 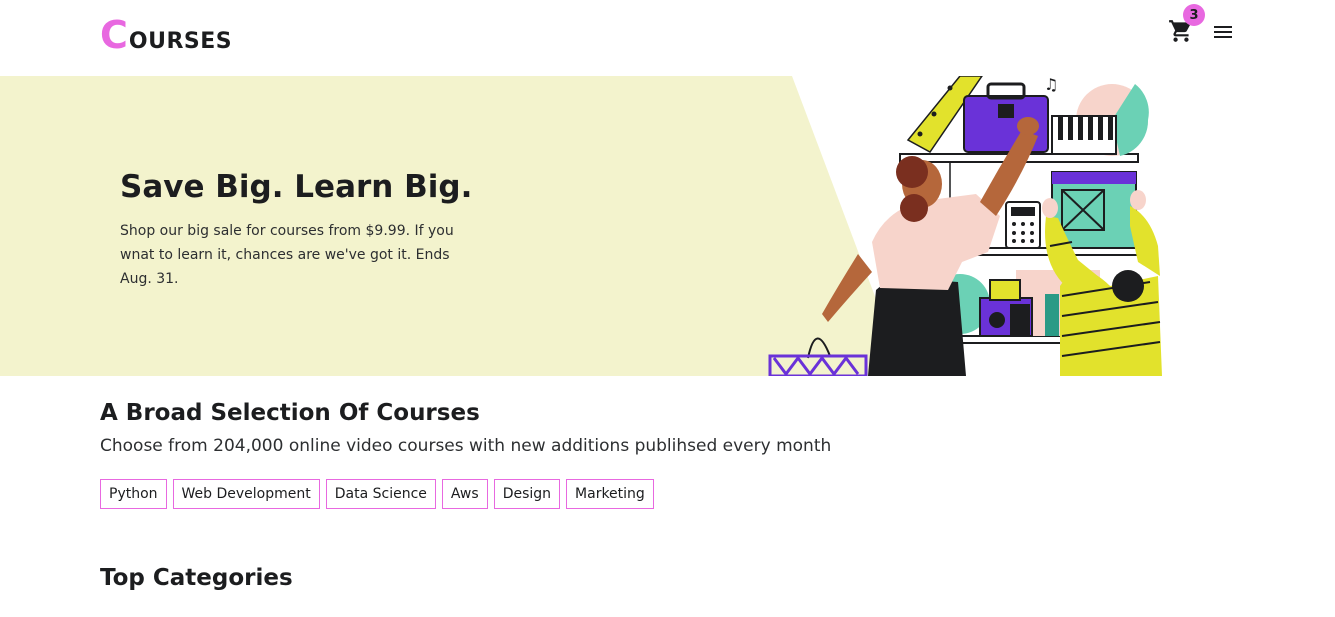 What do you see at coordinates (196, 578) in the screenshot?
I see `top-categories-title: Top Categories` at bounding box center [196, 578].